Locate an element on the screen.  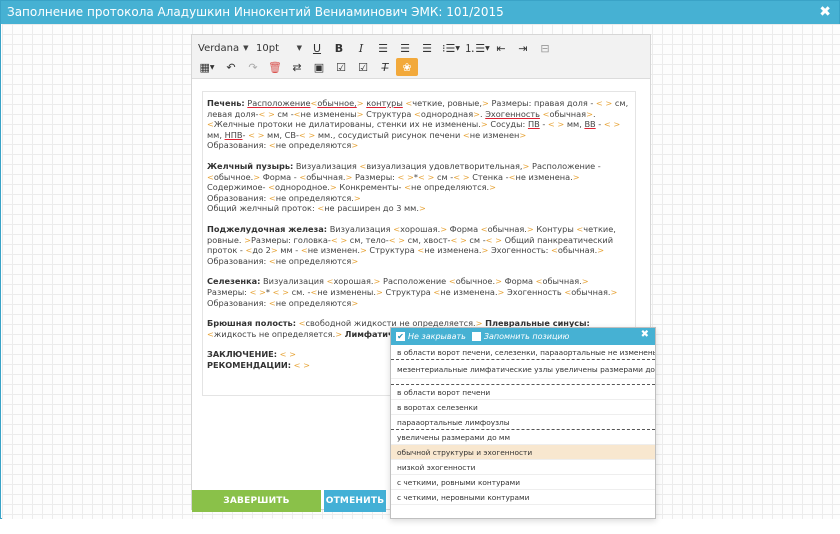
list-item: увеличены размерами до мм is located at coordinates (523, 437).